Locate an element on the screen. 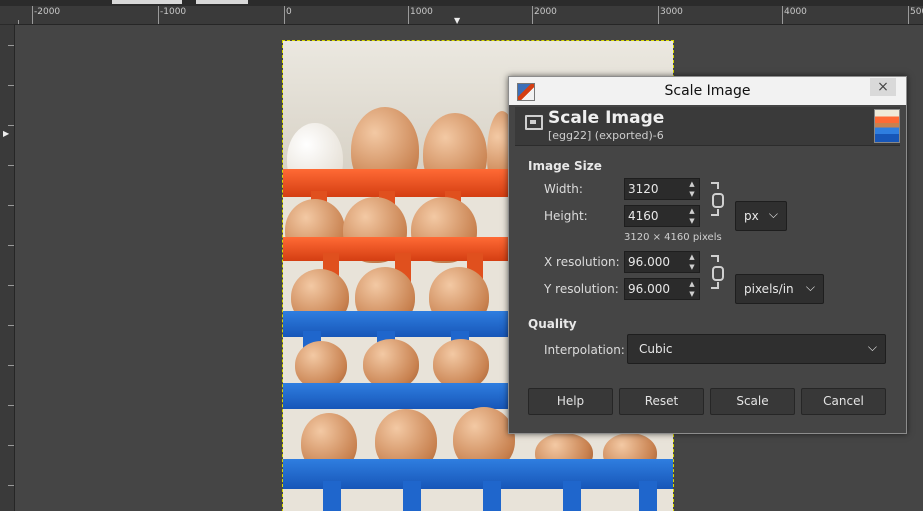 This screenshot has width=923, height=511. image-thumbnail is located at coordinates (887, 126).